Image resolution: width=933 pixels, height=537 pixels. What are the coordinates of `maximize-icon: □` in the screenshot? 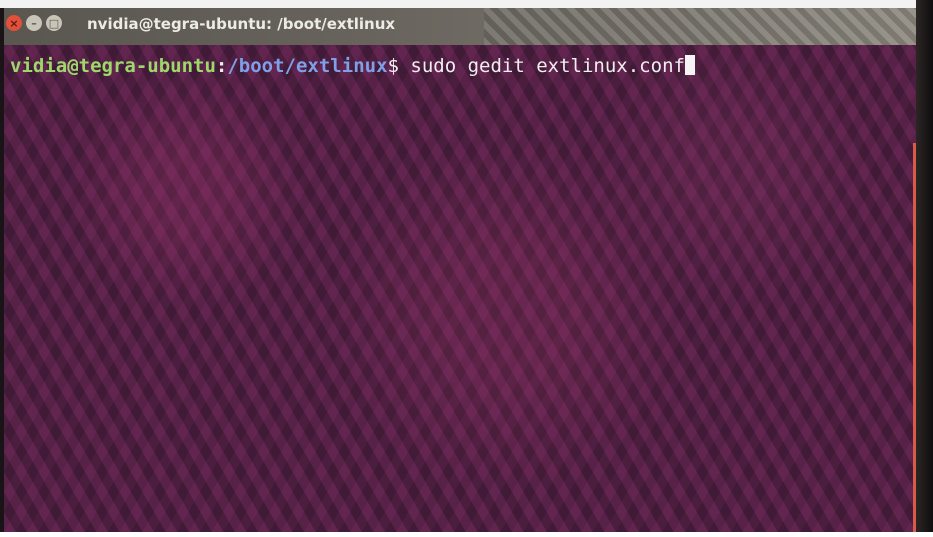 It's located at (54, 23).